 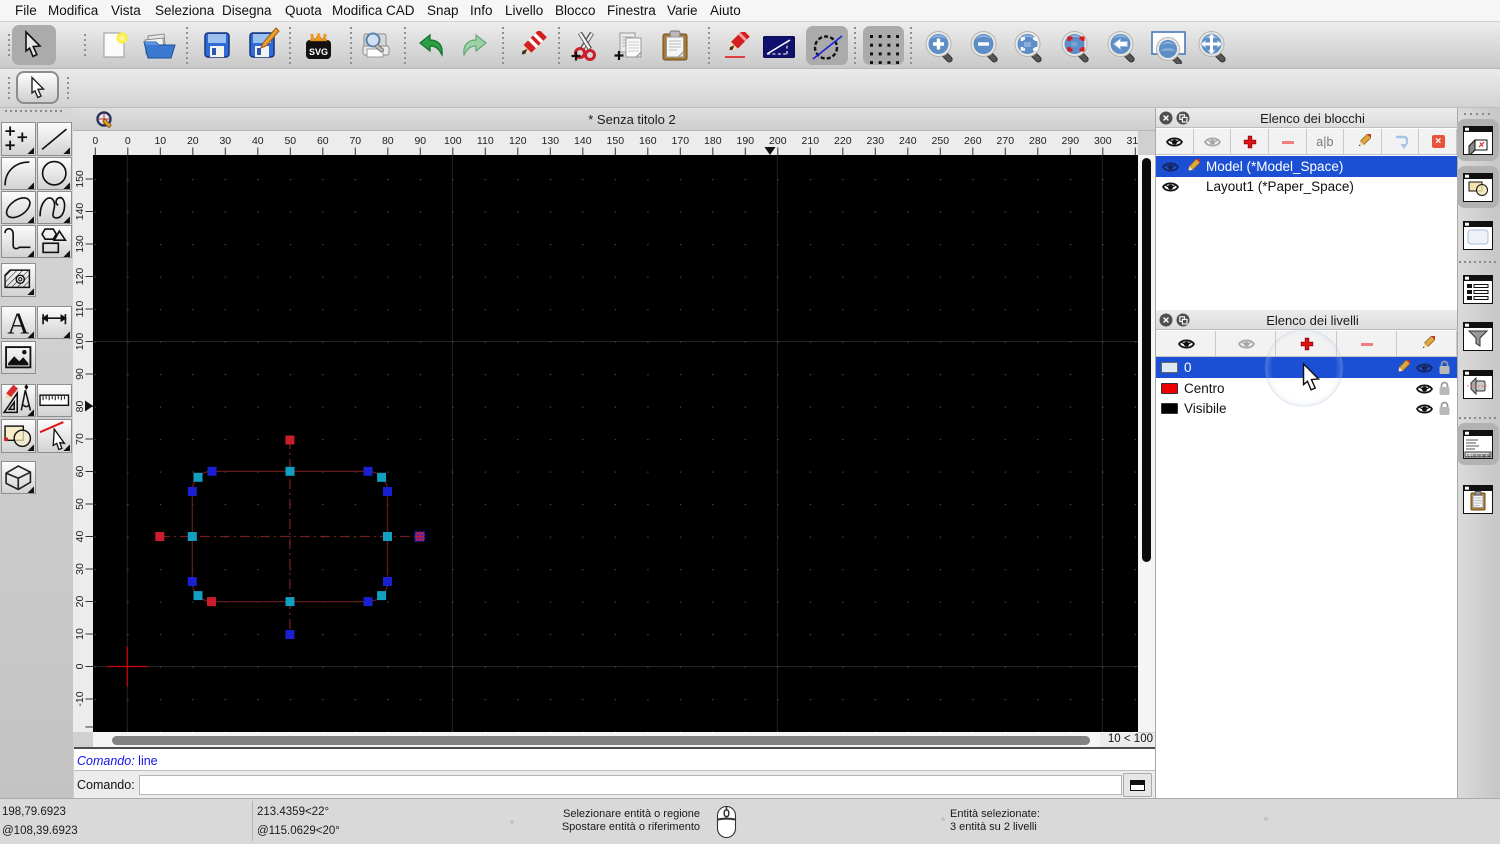 I want to click on svg-text: 310, so click(x=1132, y=141).